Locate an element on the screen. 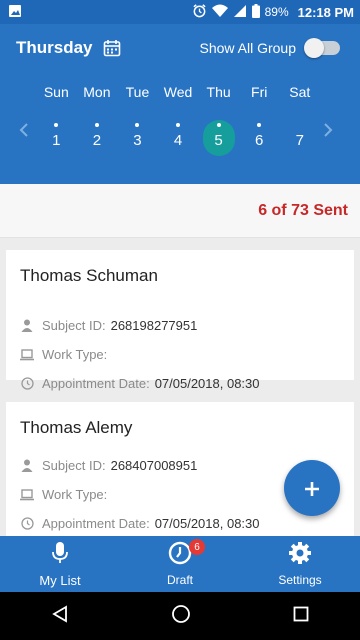 The width and height of the screenshot is (360, 640). weekday-label: Sun is located at coordinates (56, 92).